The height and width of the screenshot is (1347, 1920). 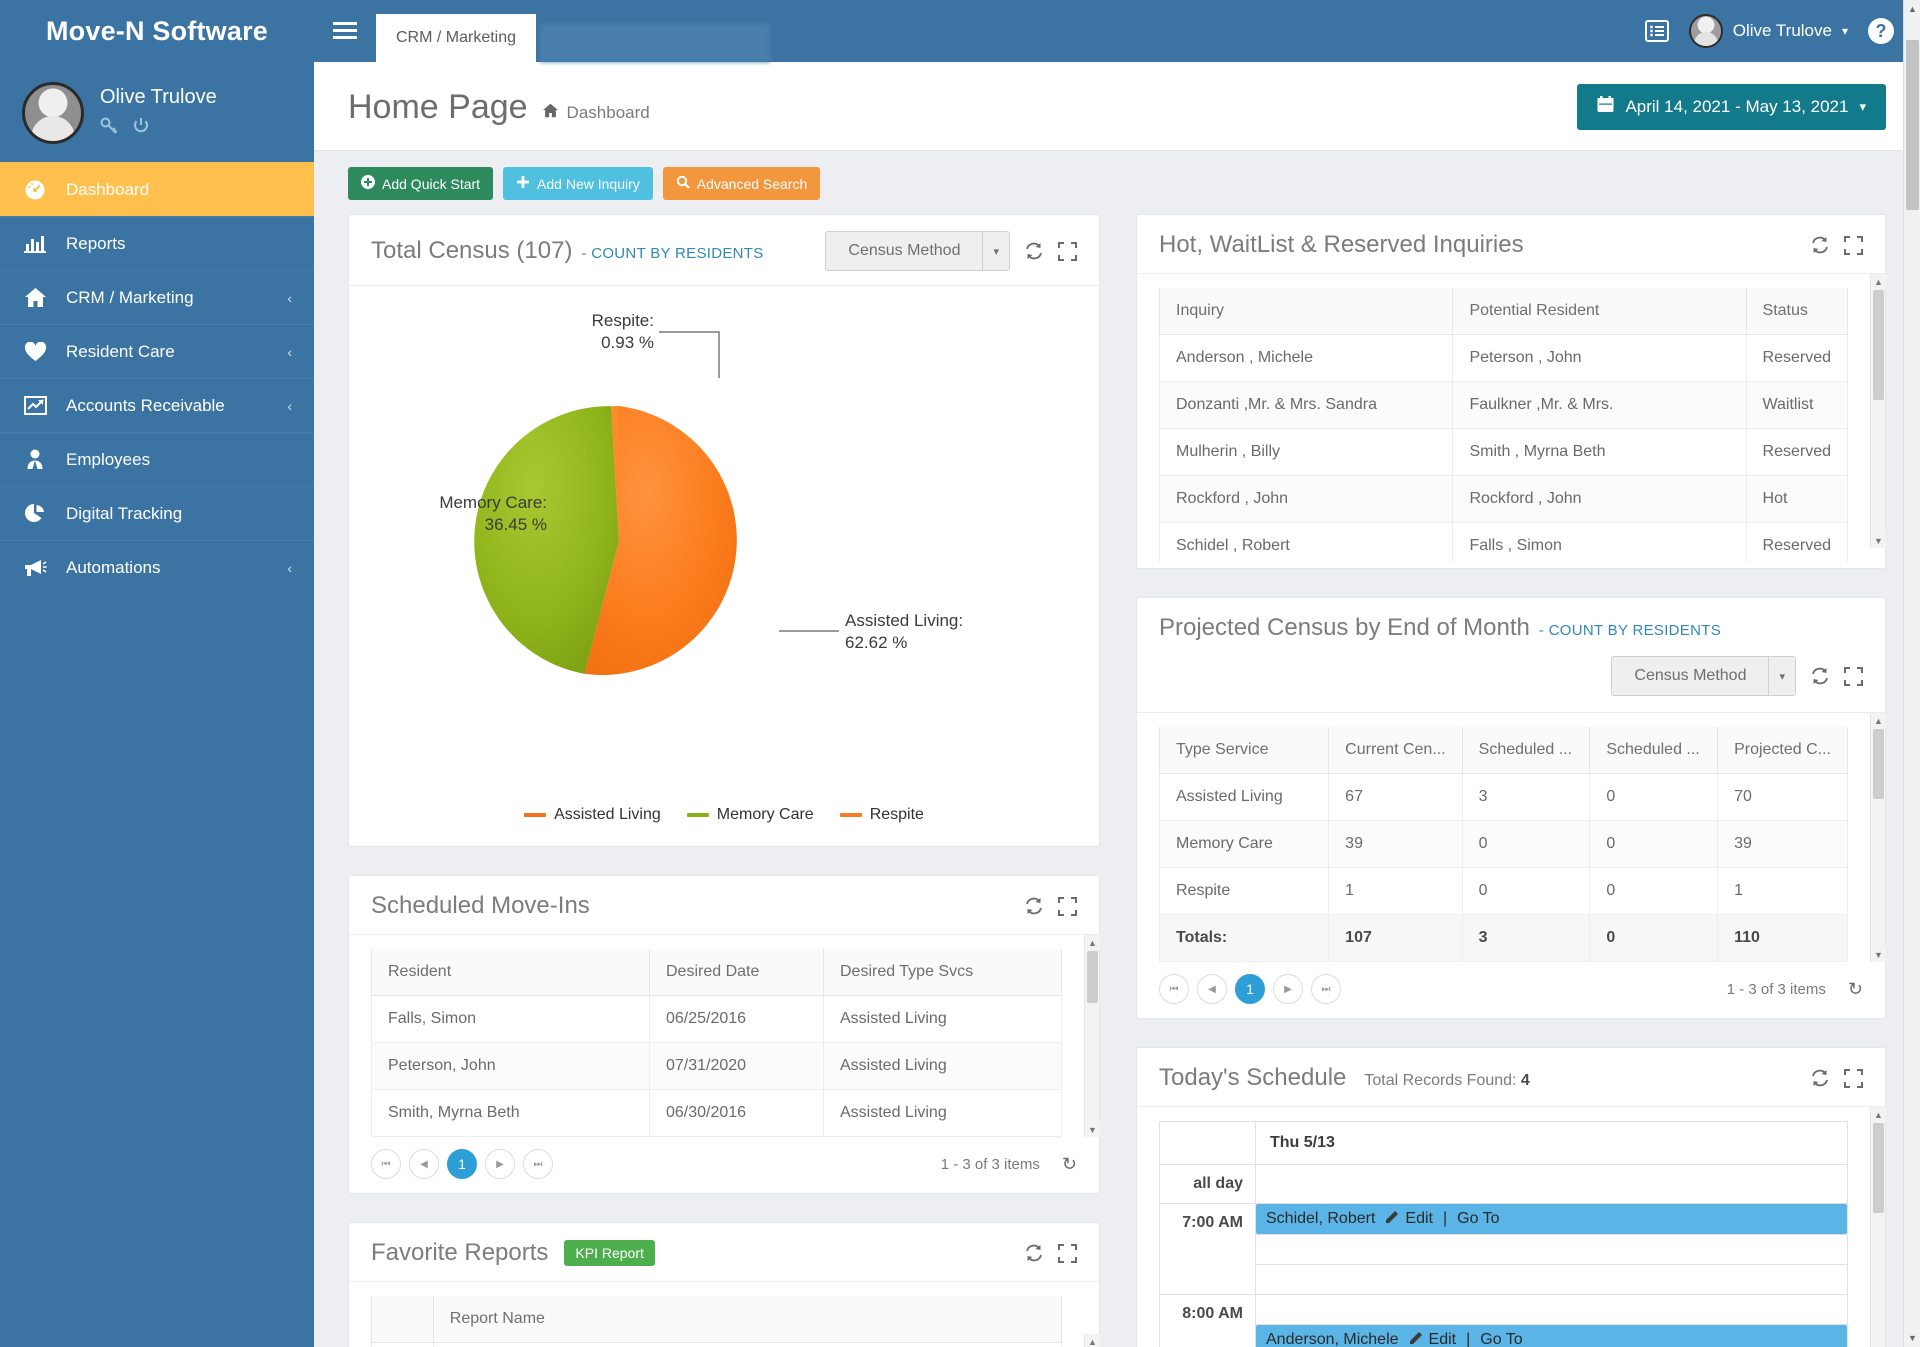 I want to click on date-range-picker: April 14, 2021 - May 13, 2021 ▾, so click(x=1731, y=107).